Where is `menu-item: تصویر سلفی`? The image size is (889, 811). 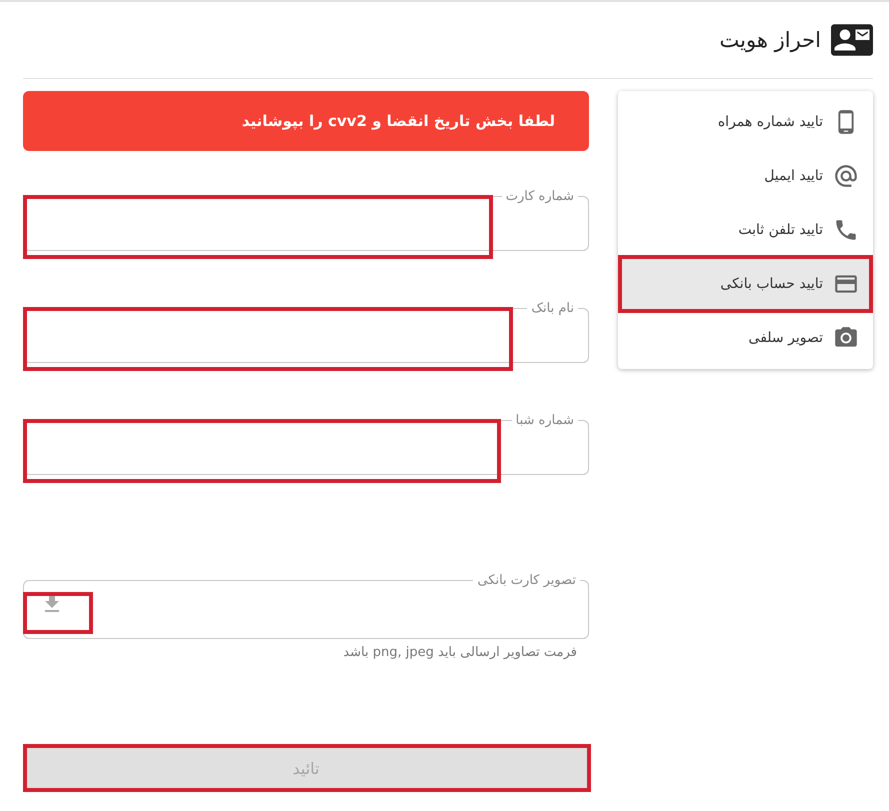
menu-item: تصویر سلفی is located at coordinates (745, 338).